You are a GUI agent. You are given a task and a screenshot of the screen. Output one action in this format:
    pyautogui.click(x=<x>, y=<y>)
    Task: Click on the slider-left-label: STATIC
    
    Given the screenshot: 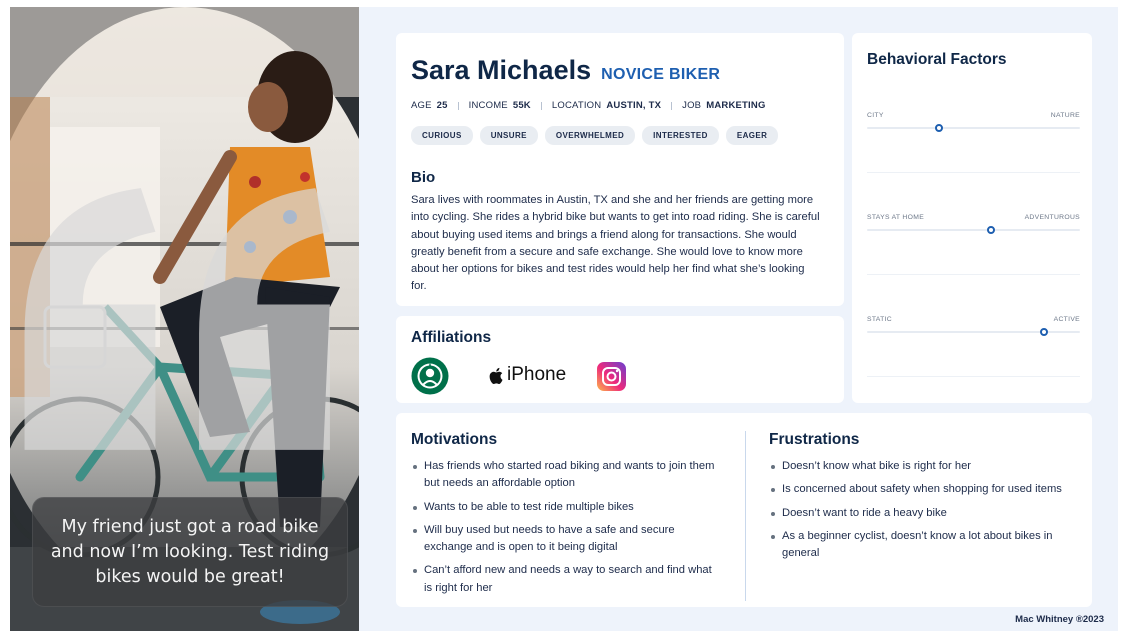 What is the action you would take?
    pyautogui.click(x=879, y=319)
    